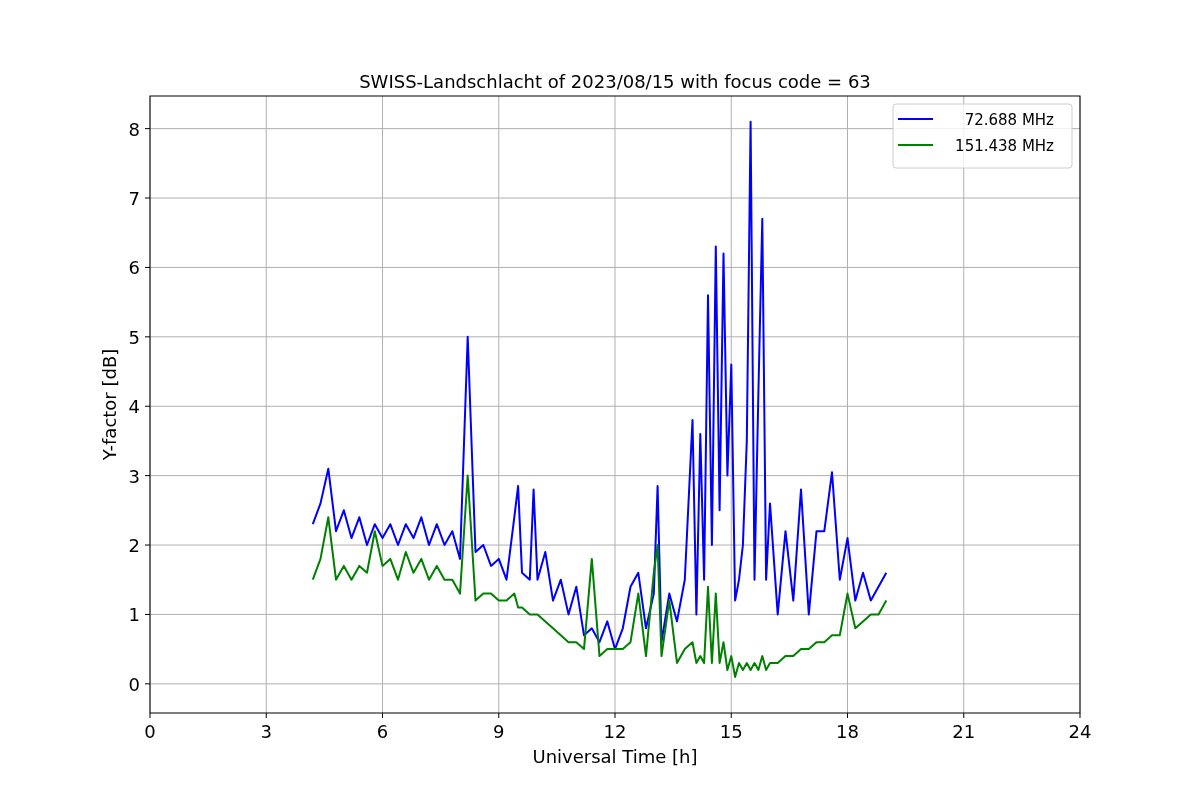 The image size is (1200, 800). What do you see at coordinates (847, 731) in the screenshot?
I see `x-tick-label: 18` at bounding box center [847, 731].